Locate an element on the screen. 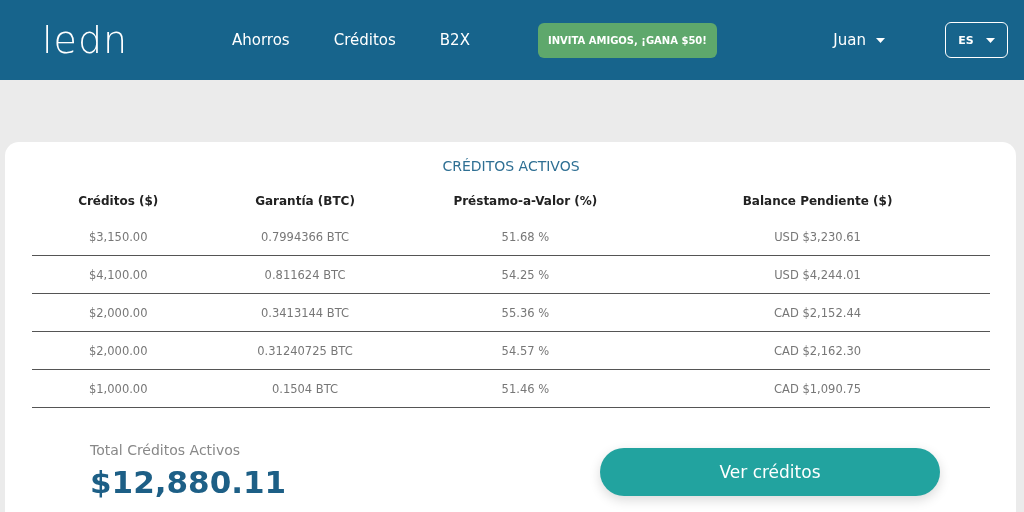 The height and width of the screenshot is (512, 1024). card-title: CRÉDITOS ACTIVOS is located at coordinates (511, 166).